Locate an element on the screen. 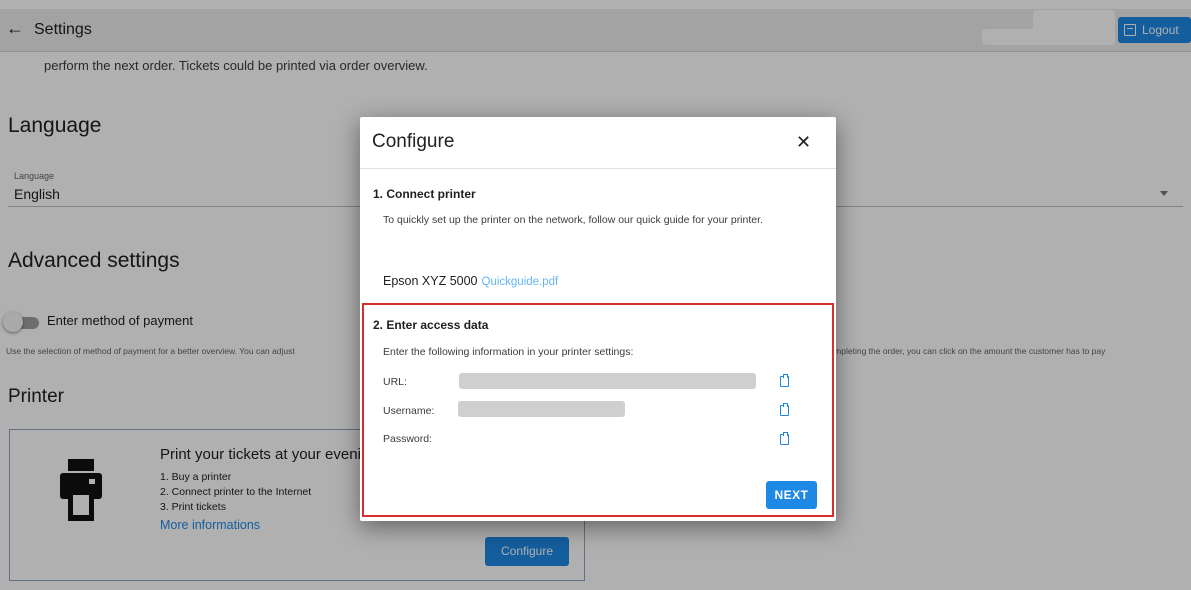  dialog-title: Configure is located at coordinates (413, 141).